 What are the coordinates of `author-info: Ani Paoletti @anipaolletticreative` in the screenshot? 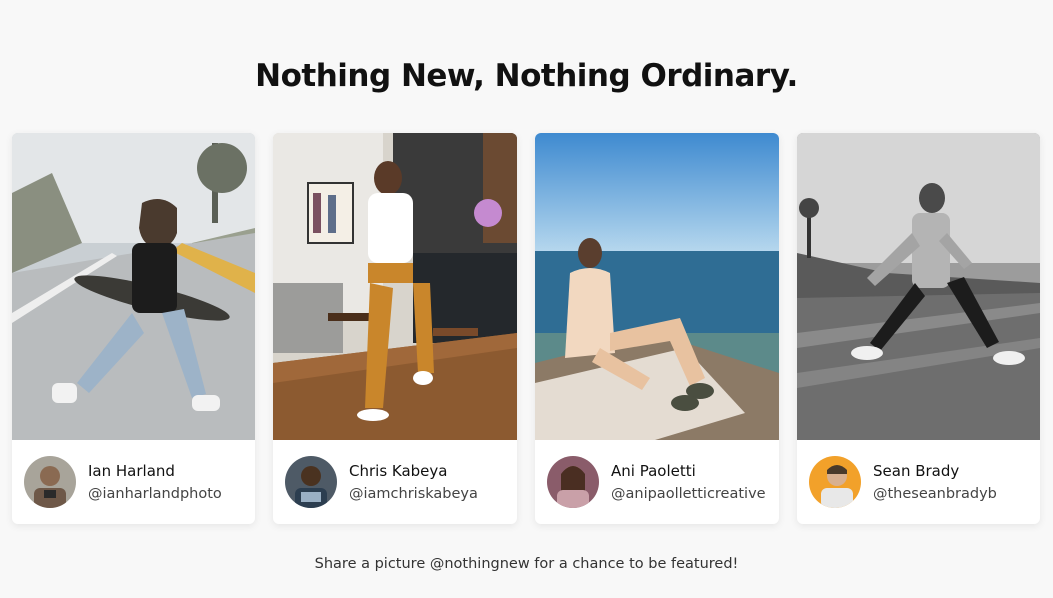 It's located at (657, 482).